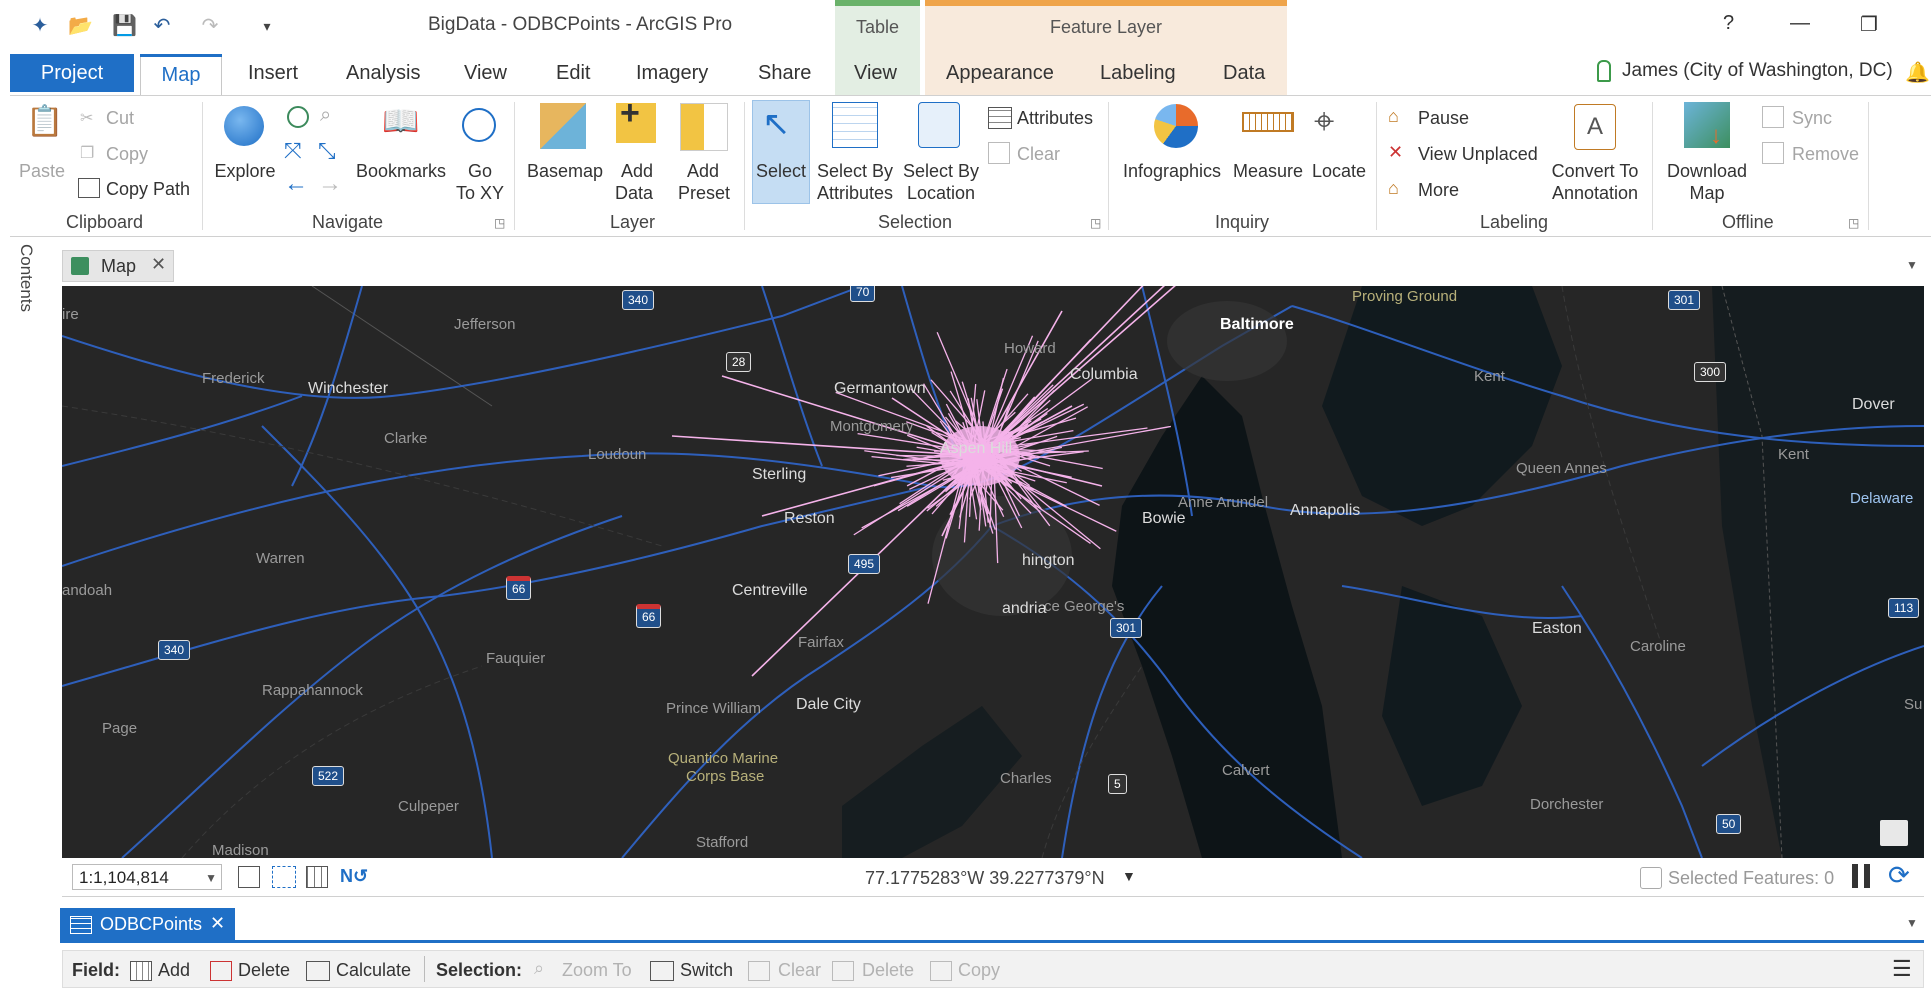 The width and height of the screenshot is (1931, 988). Describe the element at coordinates (573, 73) in the screenshot. I see `tab-edit: Edit` at that location.